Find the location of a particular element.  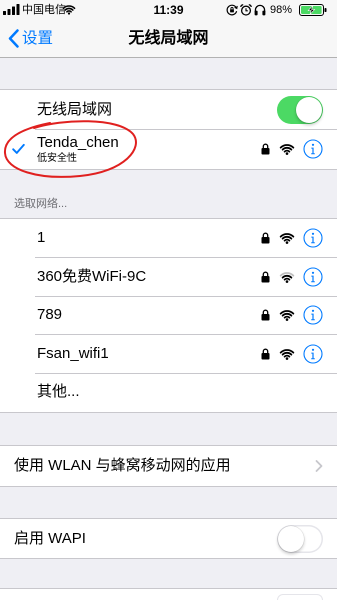

connected-network-name: Tenda_chen is located at coordinates (78, 142).